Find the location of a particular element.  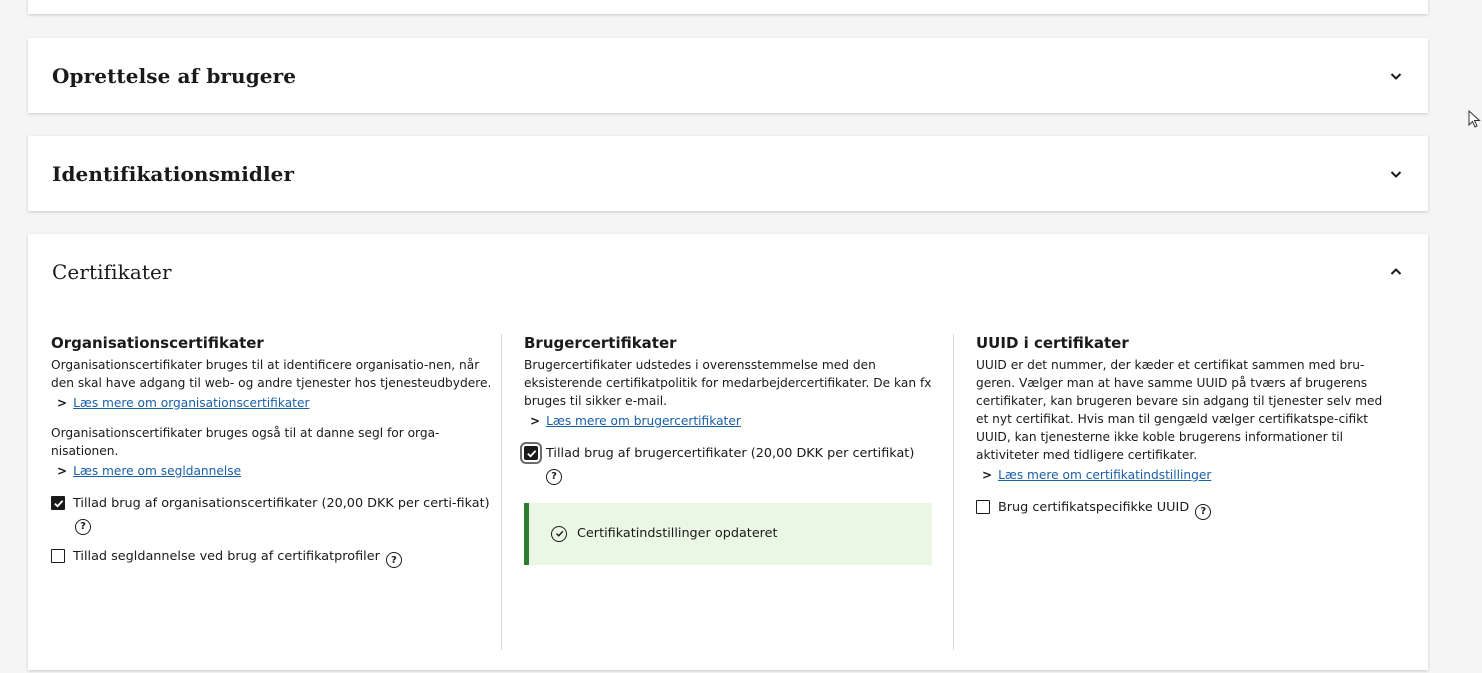

section-header: Oprettelse af brugere is located at coordinates (728, 75).